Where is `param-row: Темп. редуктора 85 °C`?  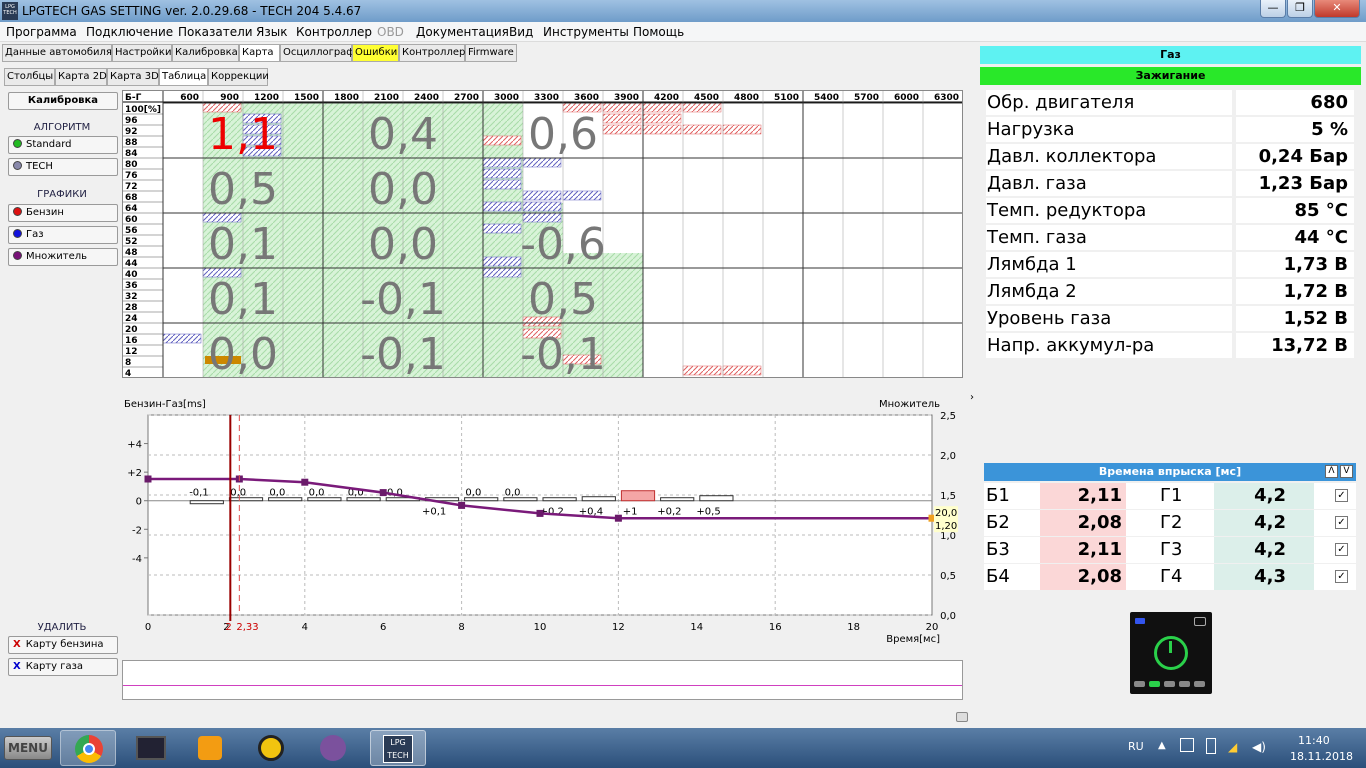
param-row: Темп. редуктора 85 °C is located at coordinates (1170, 211).